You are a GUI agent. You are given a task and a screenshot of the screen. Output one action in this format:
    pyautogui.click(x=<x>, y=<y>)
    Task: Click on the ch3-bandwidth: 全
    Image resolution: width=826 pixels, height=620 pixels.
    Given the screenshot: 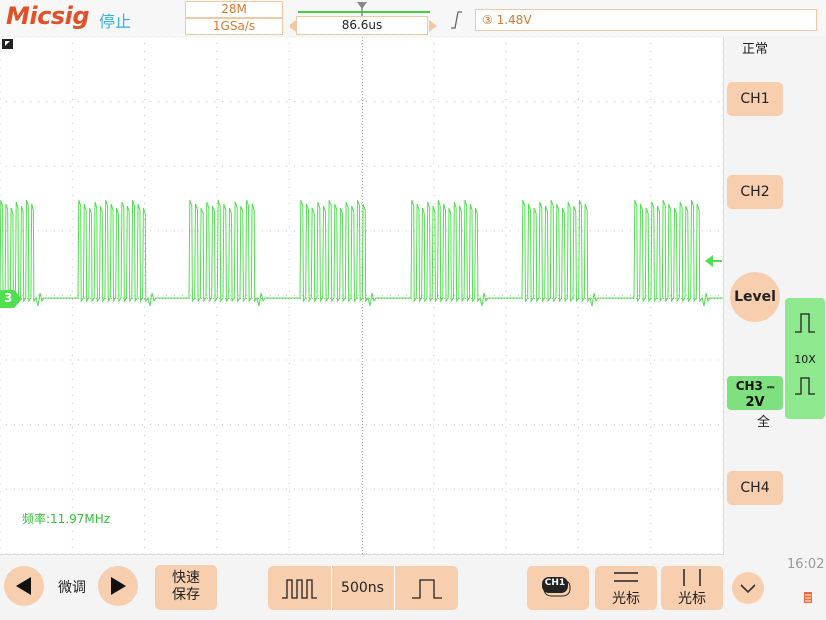 What is the action you would take?
    pyautogui.click(x=764, y=422)
    